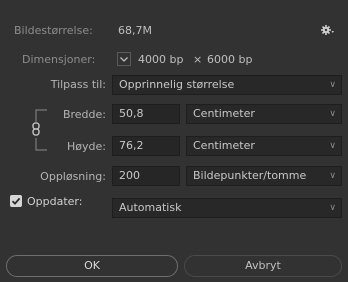  Describe the element at coordinates (146, 176) in the screenshot. I see `resolution-input: 200` at that location.